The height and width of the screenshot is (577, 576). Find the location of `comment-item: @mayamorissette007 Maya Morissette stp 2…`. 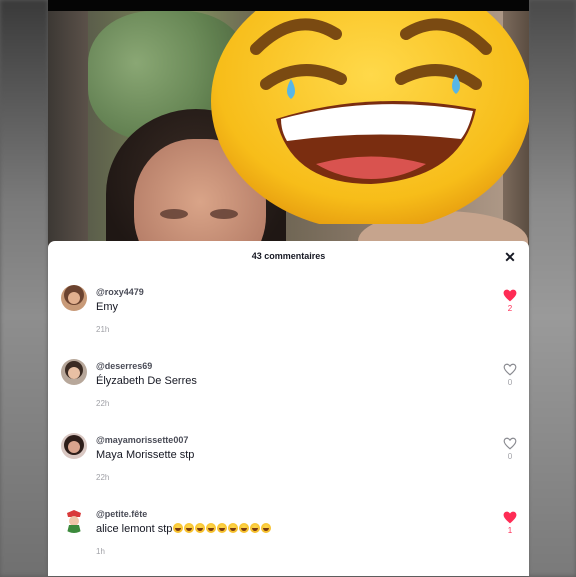

comment-item: @mayamorissette007 Maya Morissette stp 2… is located at coordinates (288, 468).